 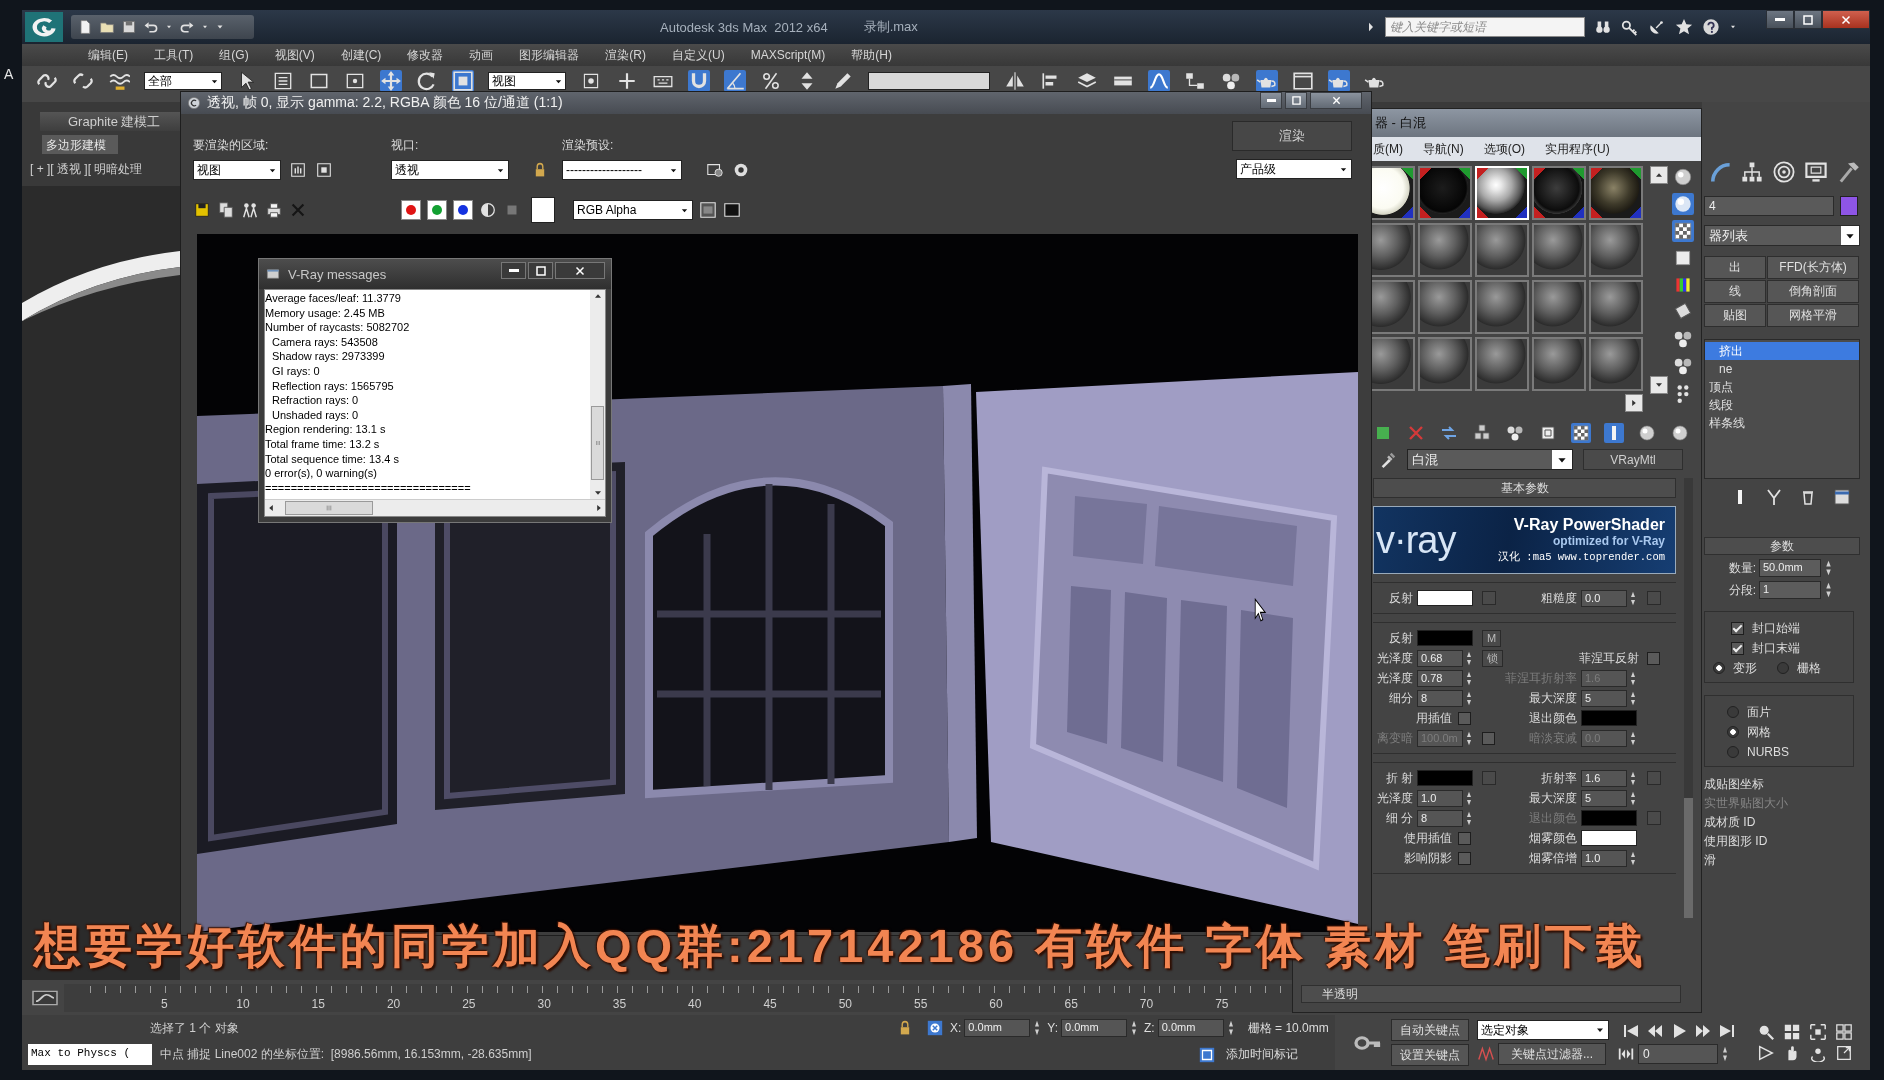 I want to click on menu-item: 渲染(R), so click(x=625, y=55).